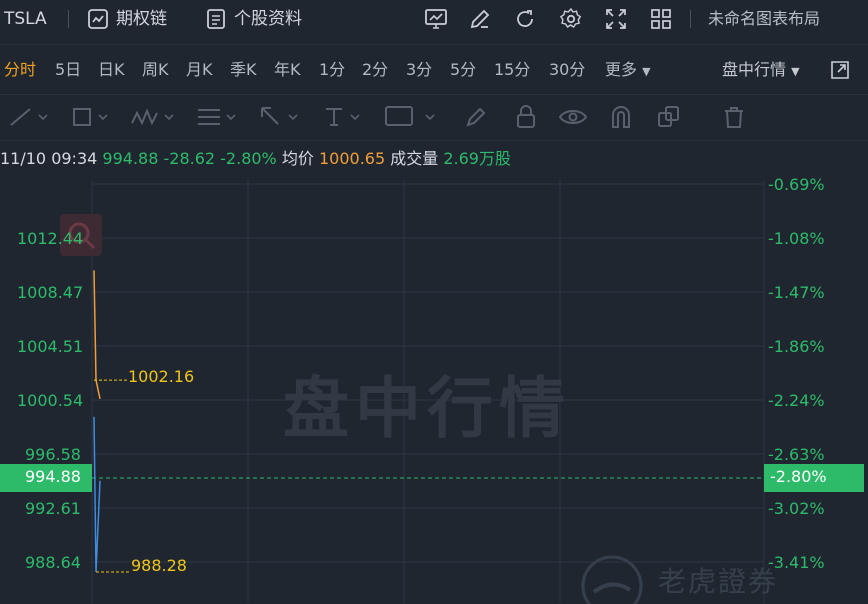 This screenshot has height=604, width=868. I want to click on brand-logo-icon, so click(612, 579).